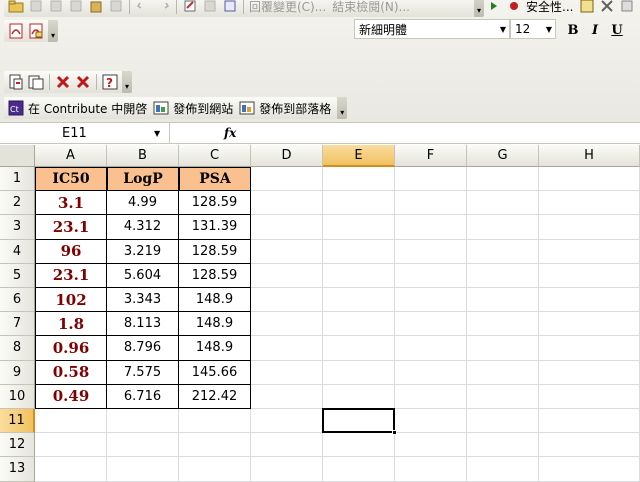  I want to click on cell-h10, so click(589, 396).